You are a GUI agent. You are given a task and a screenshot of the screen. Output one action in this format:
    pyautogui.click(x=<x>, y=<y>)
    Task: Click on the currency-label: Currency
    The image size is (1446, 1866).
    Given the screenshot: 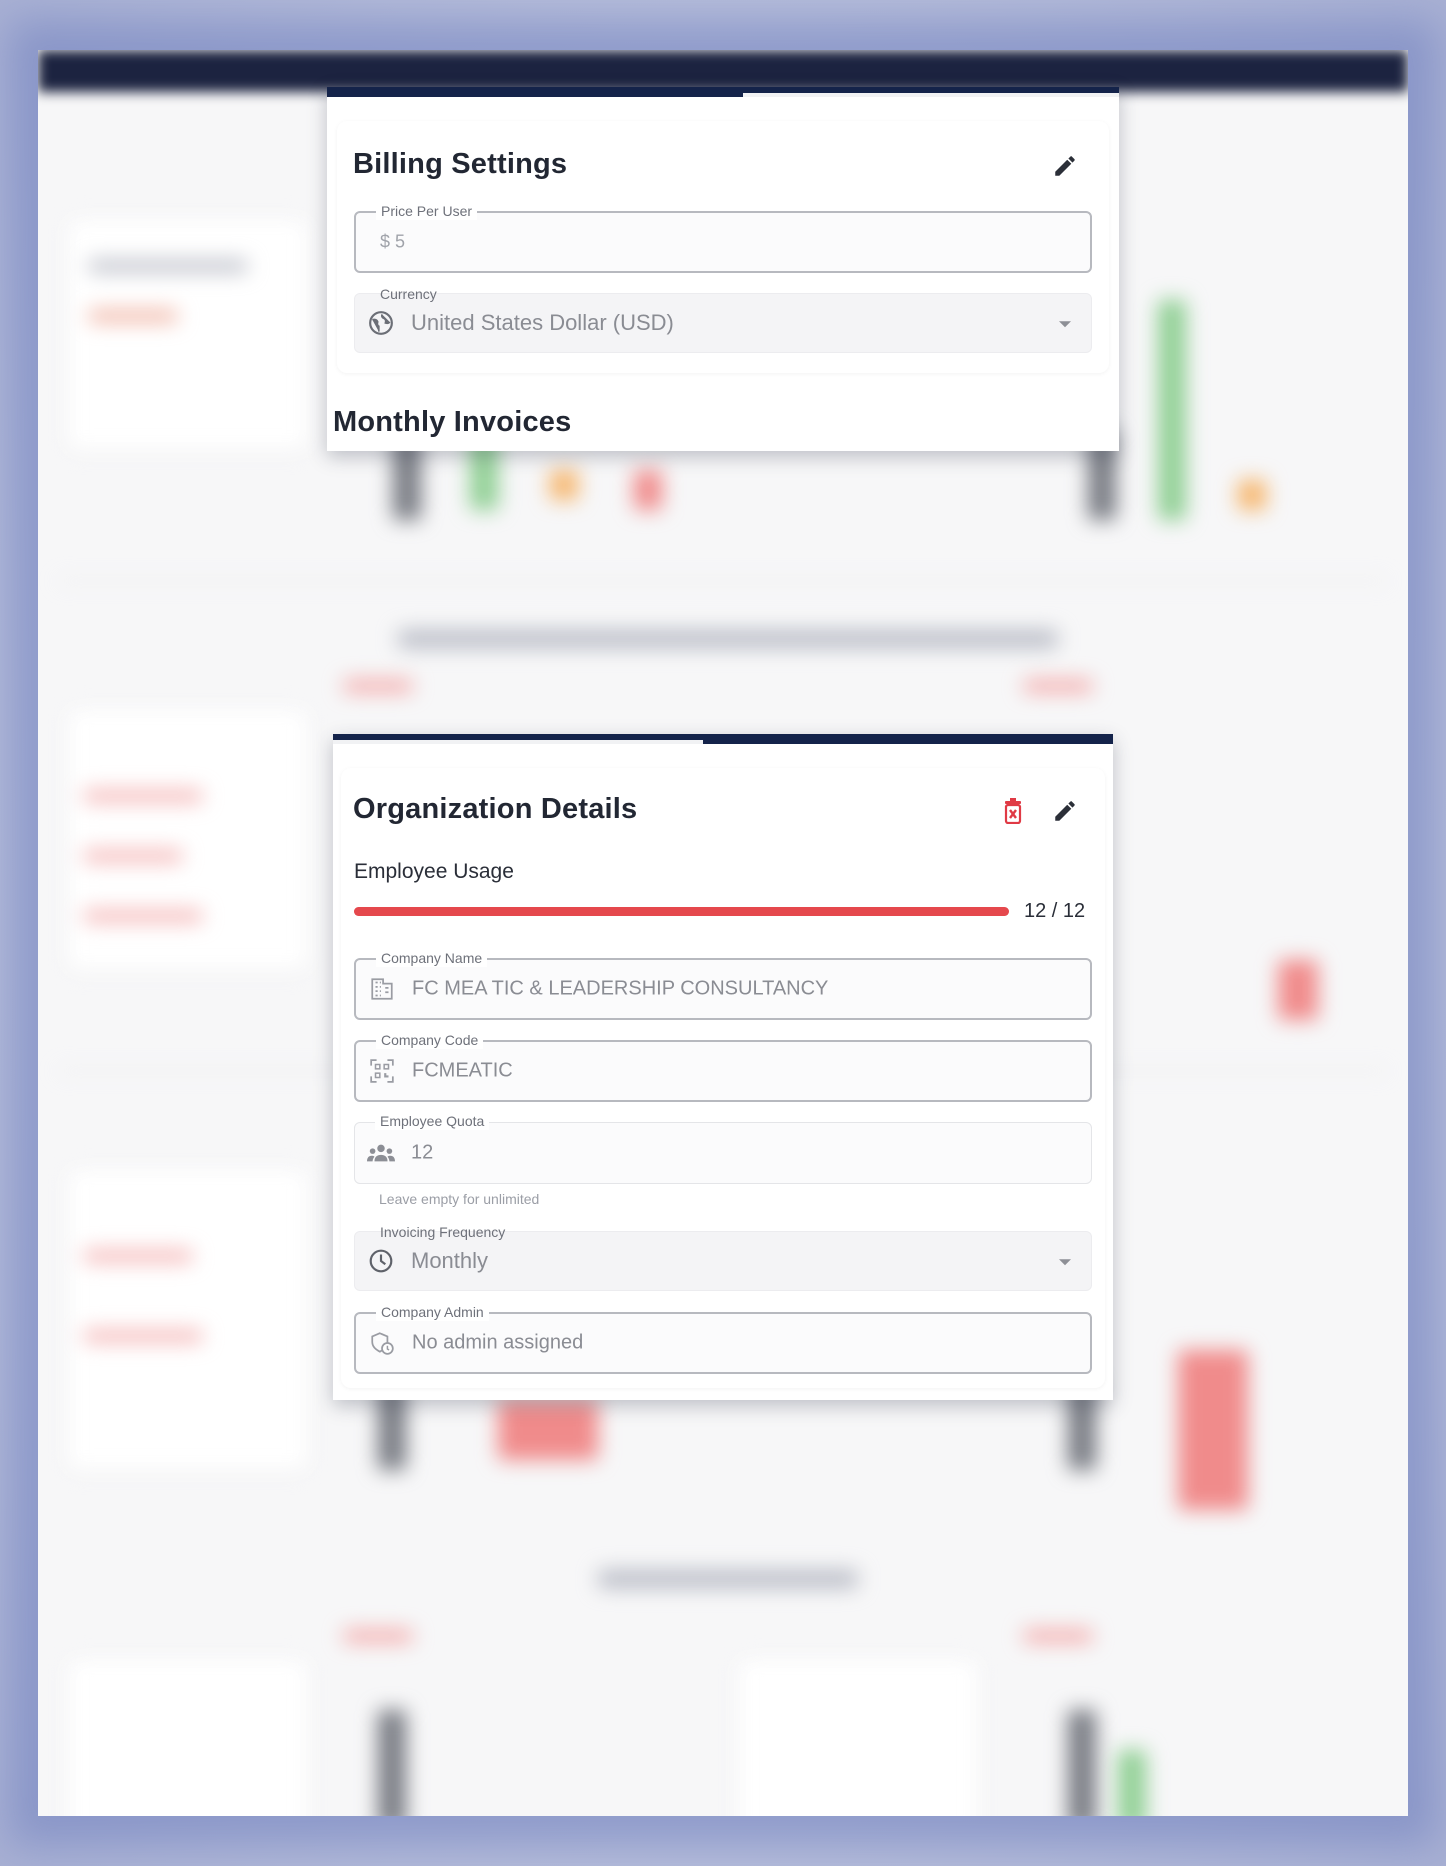 What is the action you would take?
    pyautogui.click(x=408, y=294)
    